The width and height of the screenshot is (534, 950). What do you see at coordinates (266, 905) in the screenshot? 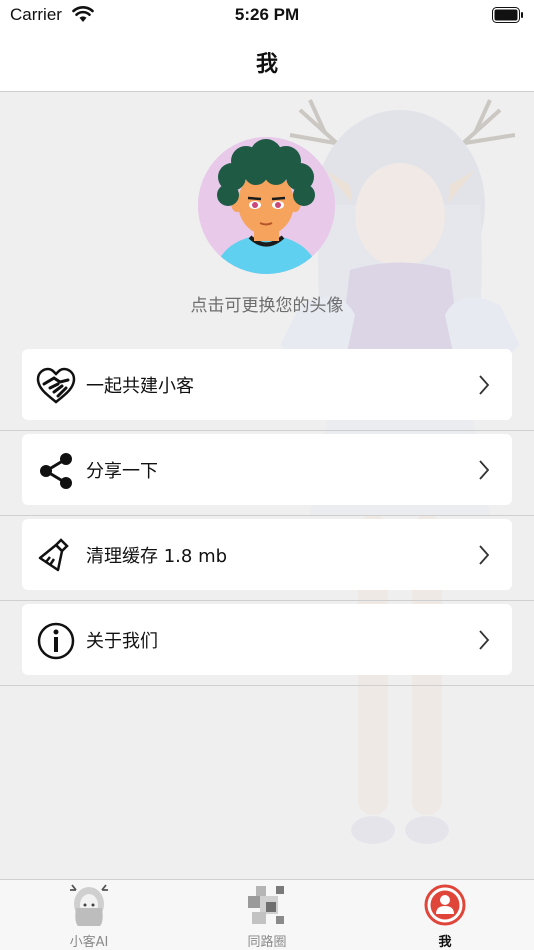
I see `grid-blocks-icon` at bounding box center [266, 905].